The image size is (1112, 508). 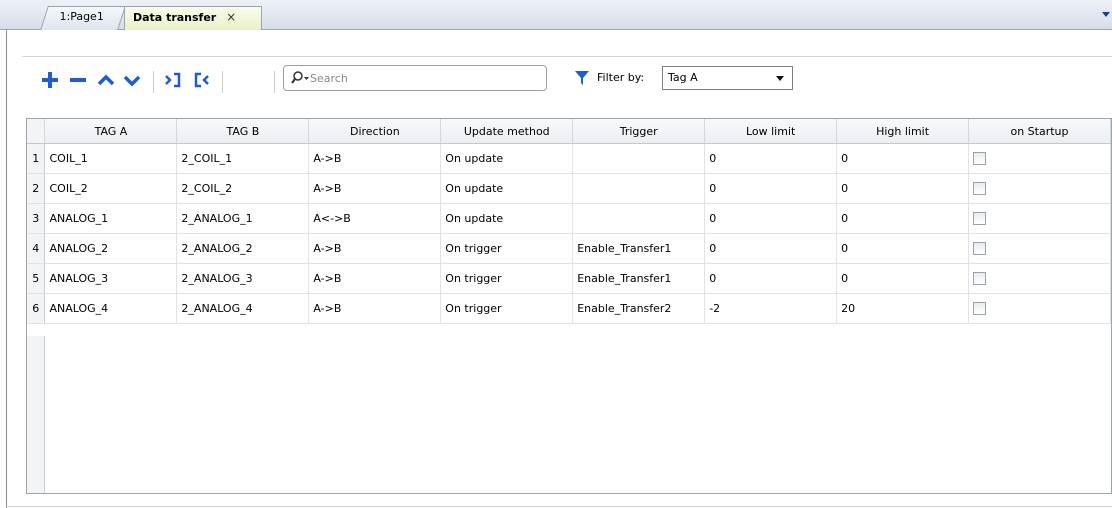 I want to click on cell-direction: A<->B, so click(x=375, y=218).